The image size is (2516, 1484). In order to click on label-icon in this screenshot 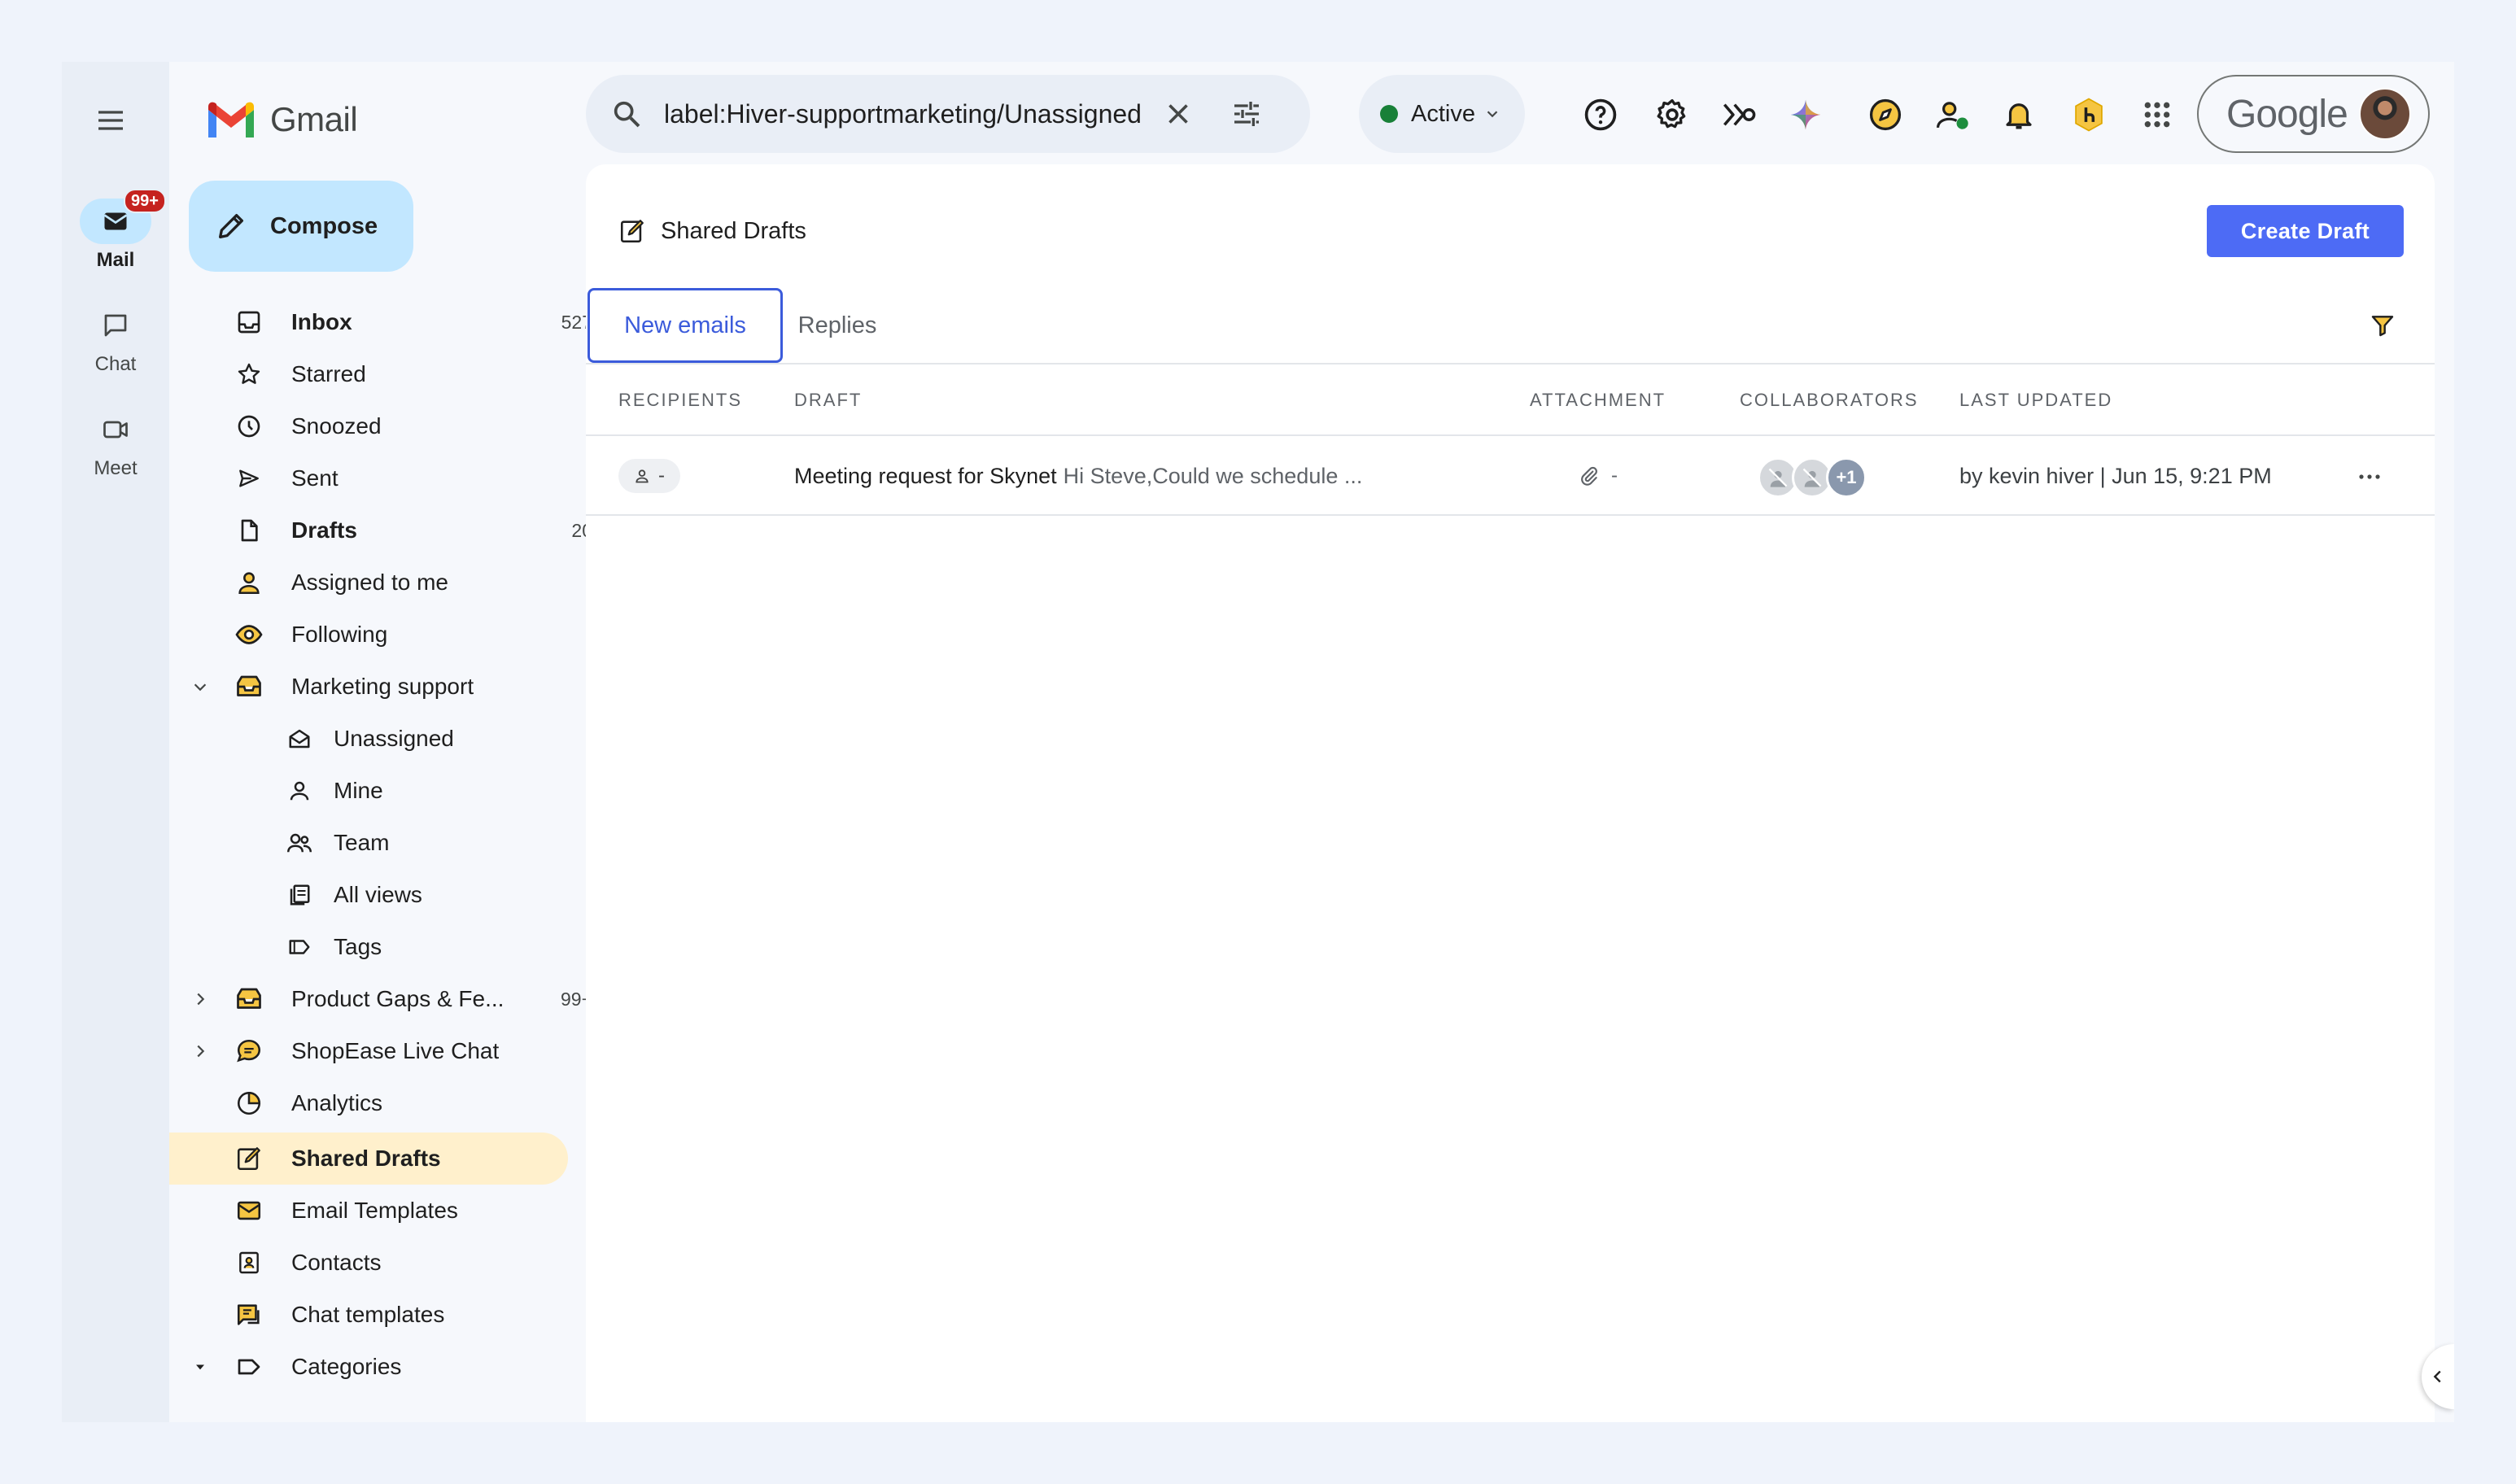, I will do `click(249, 1367)`.